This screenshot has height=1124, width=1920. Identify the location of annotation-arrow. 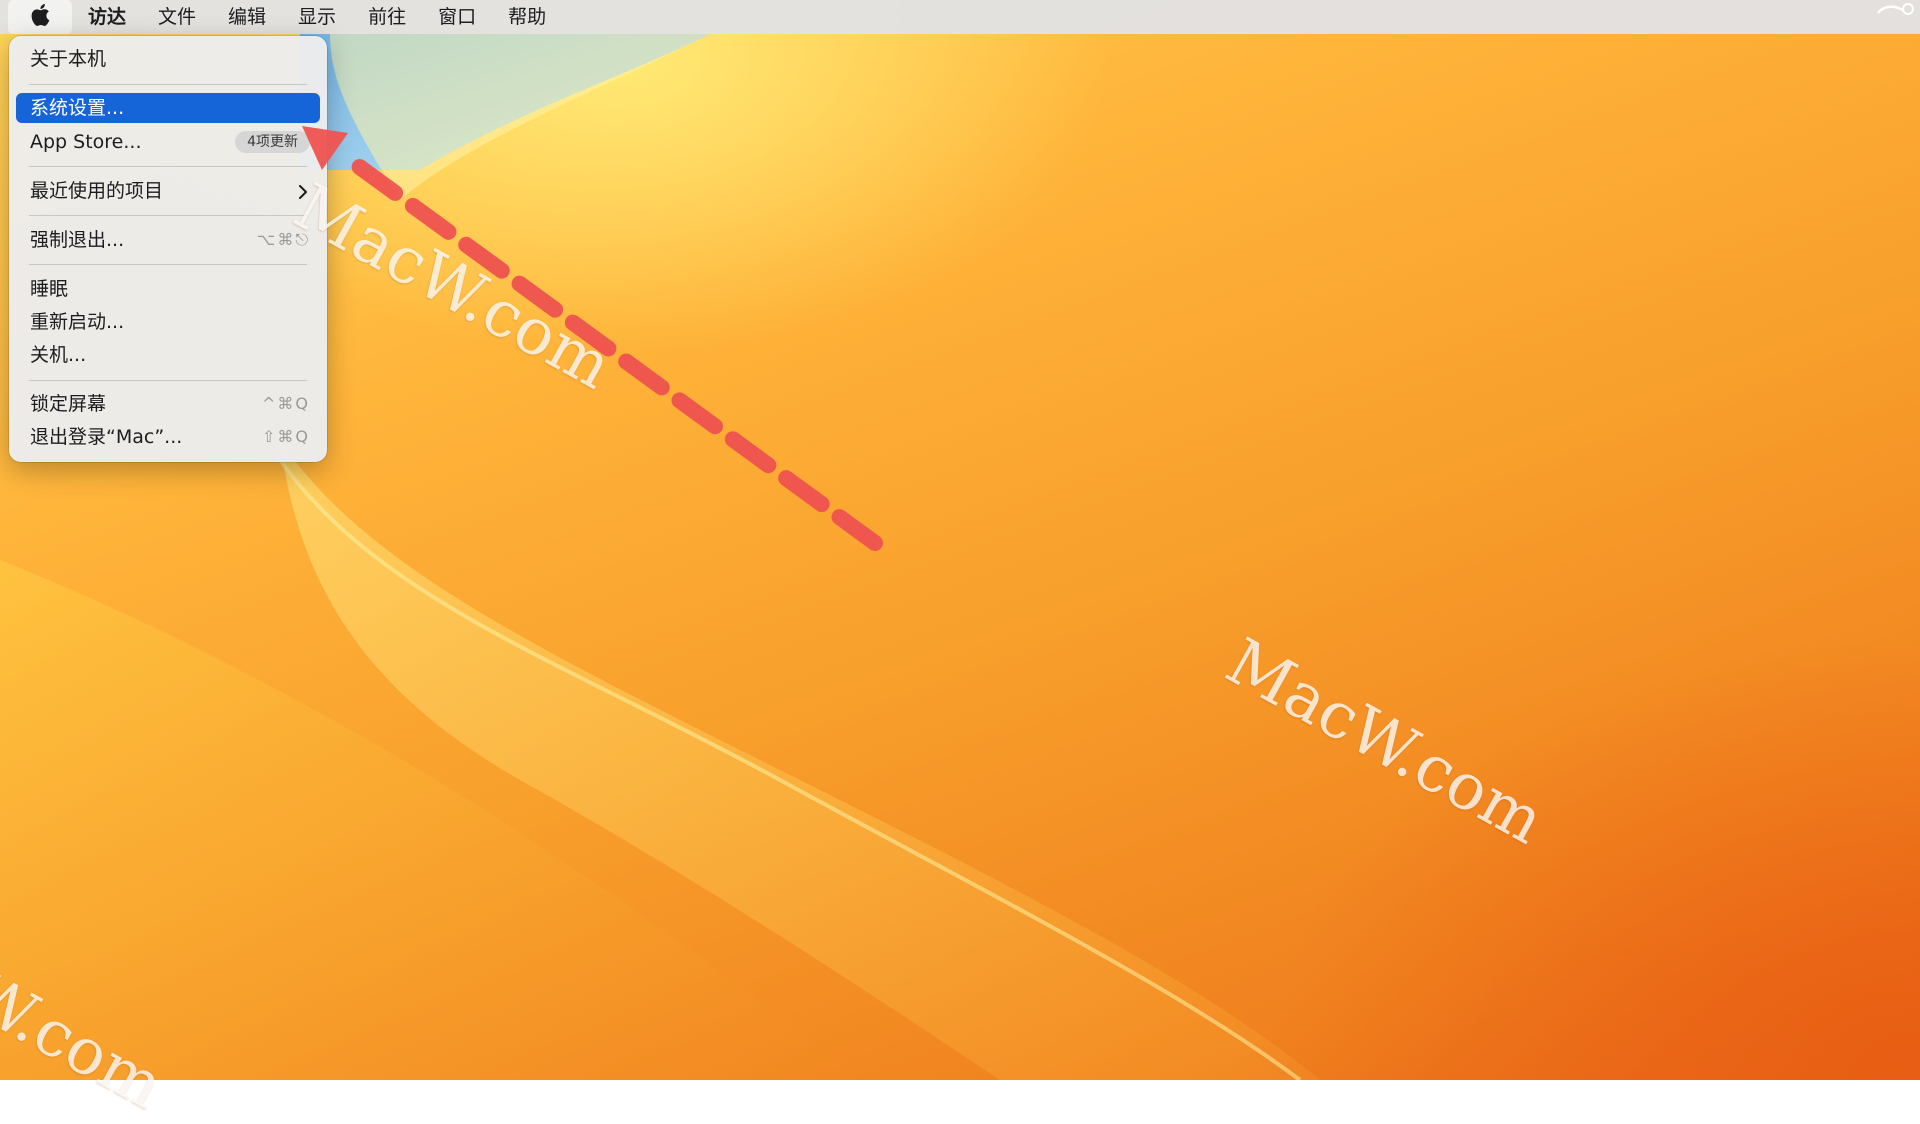
(592, 338).